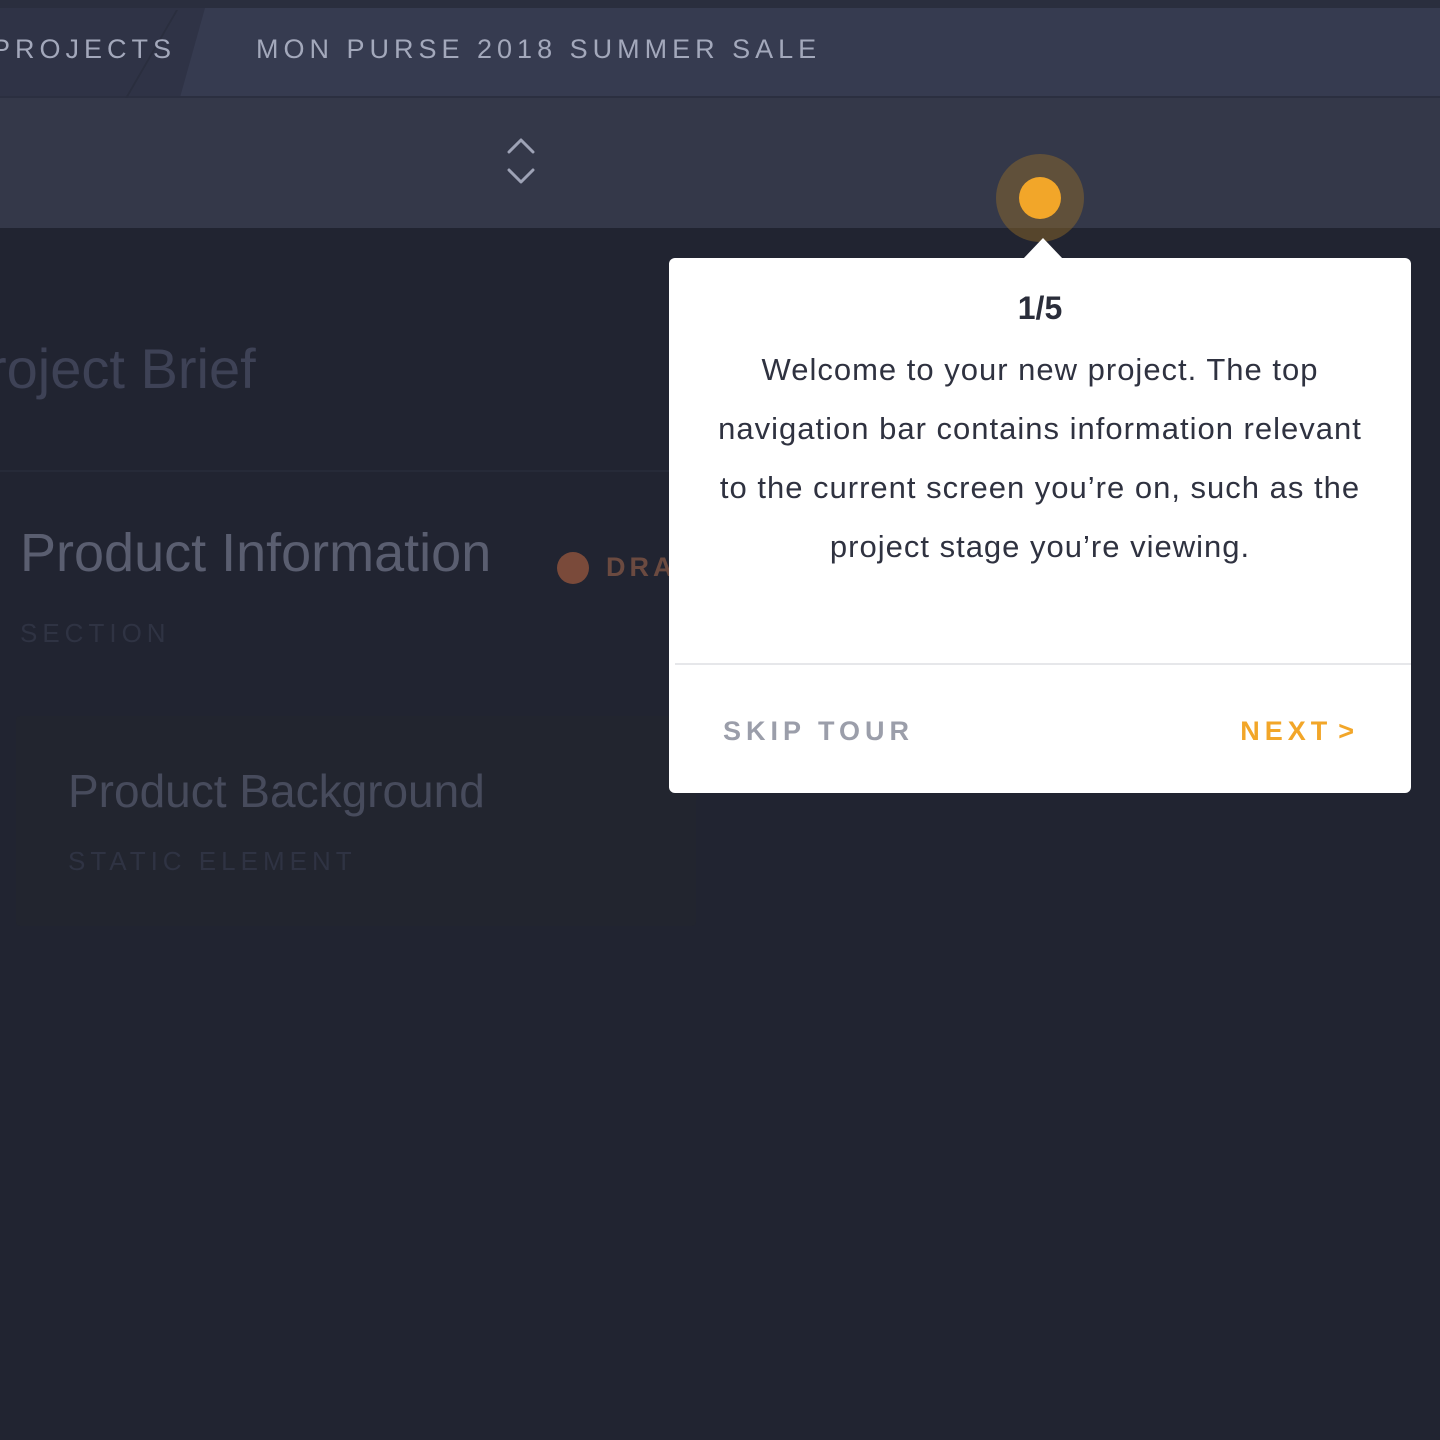 This screenshot has width=1440, height=1440. Describe the element at coordinates (1040, 308) in the screenshot. I see `tour-step-counter: 1/5` at that location.